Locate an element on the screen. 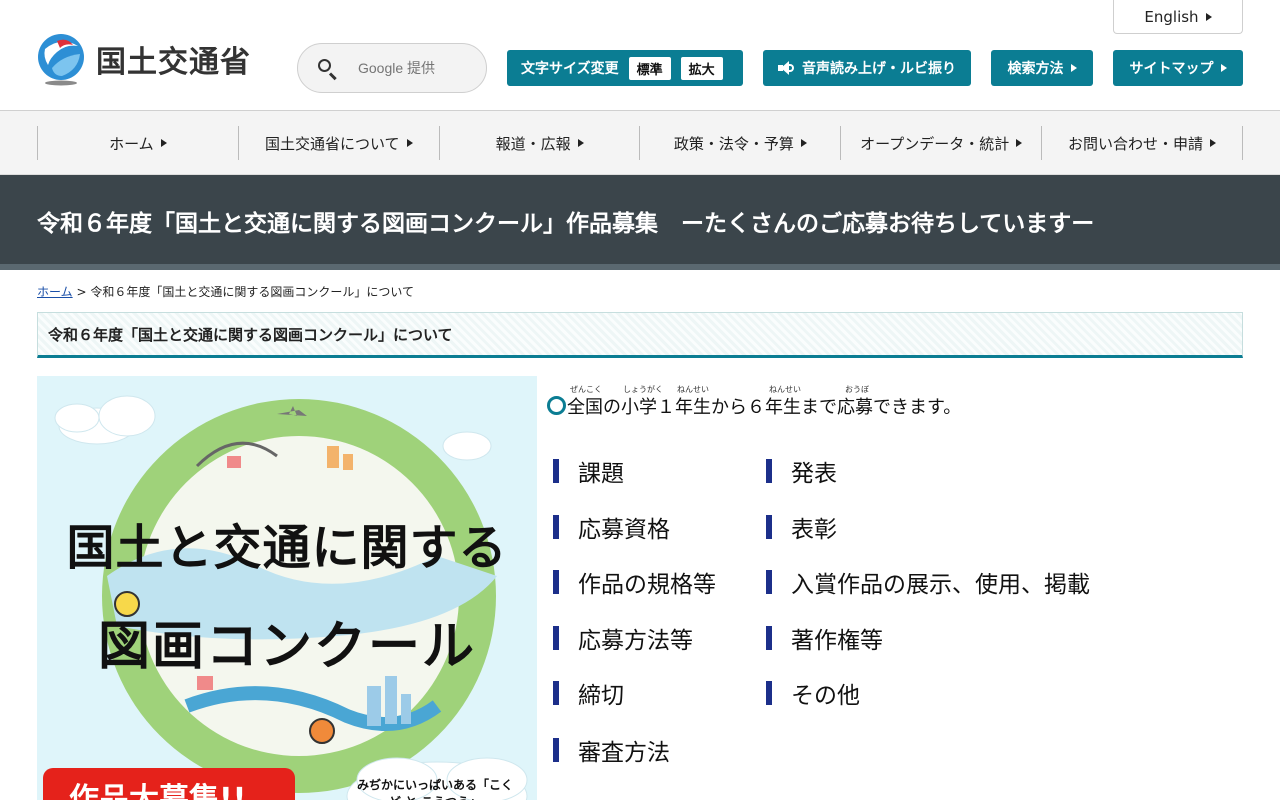 Image resolution: width=1280 pixels, height=800 pixels. breadcrumb-home-link: ホーム is located at coordinates (55, 292).